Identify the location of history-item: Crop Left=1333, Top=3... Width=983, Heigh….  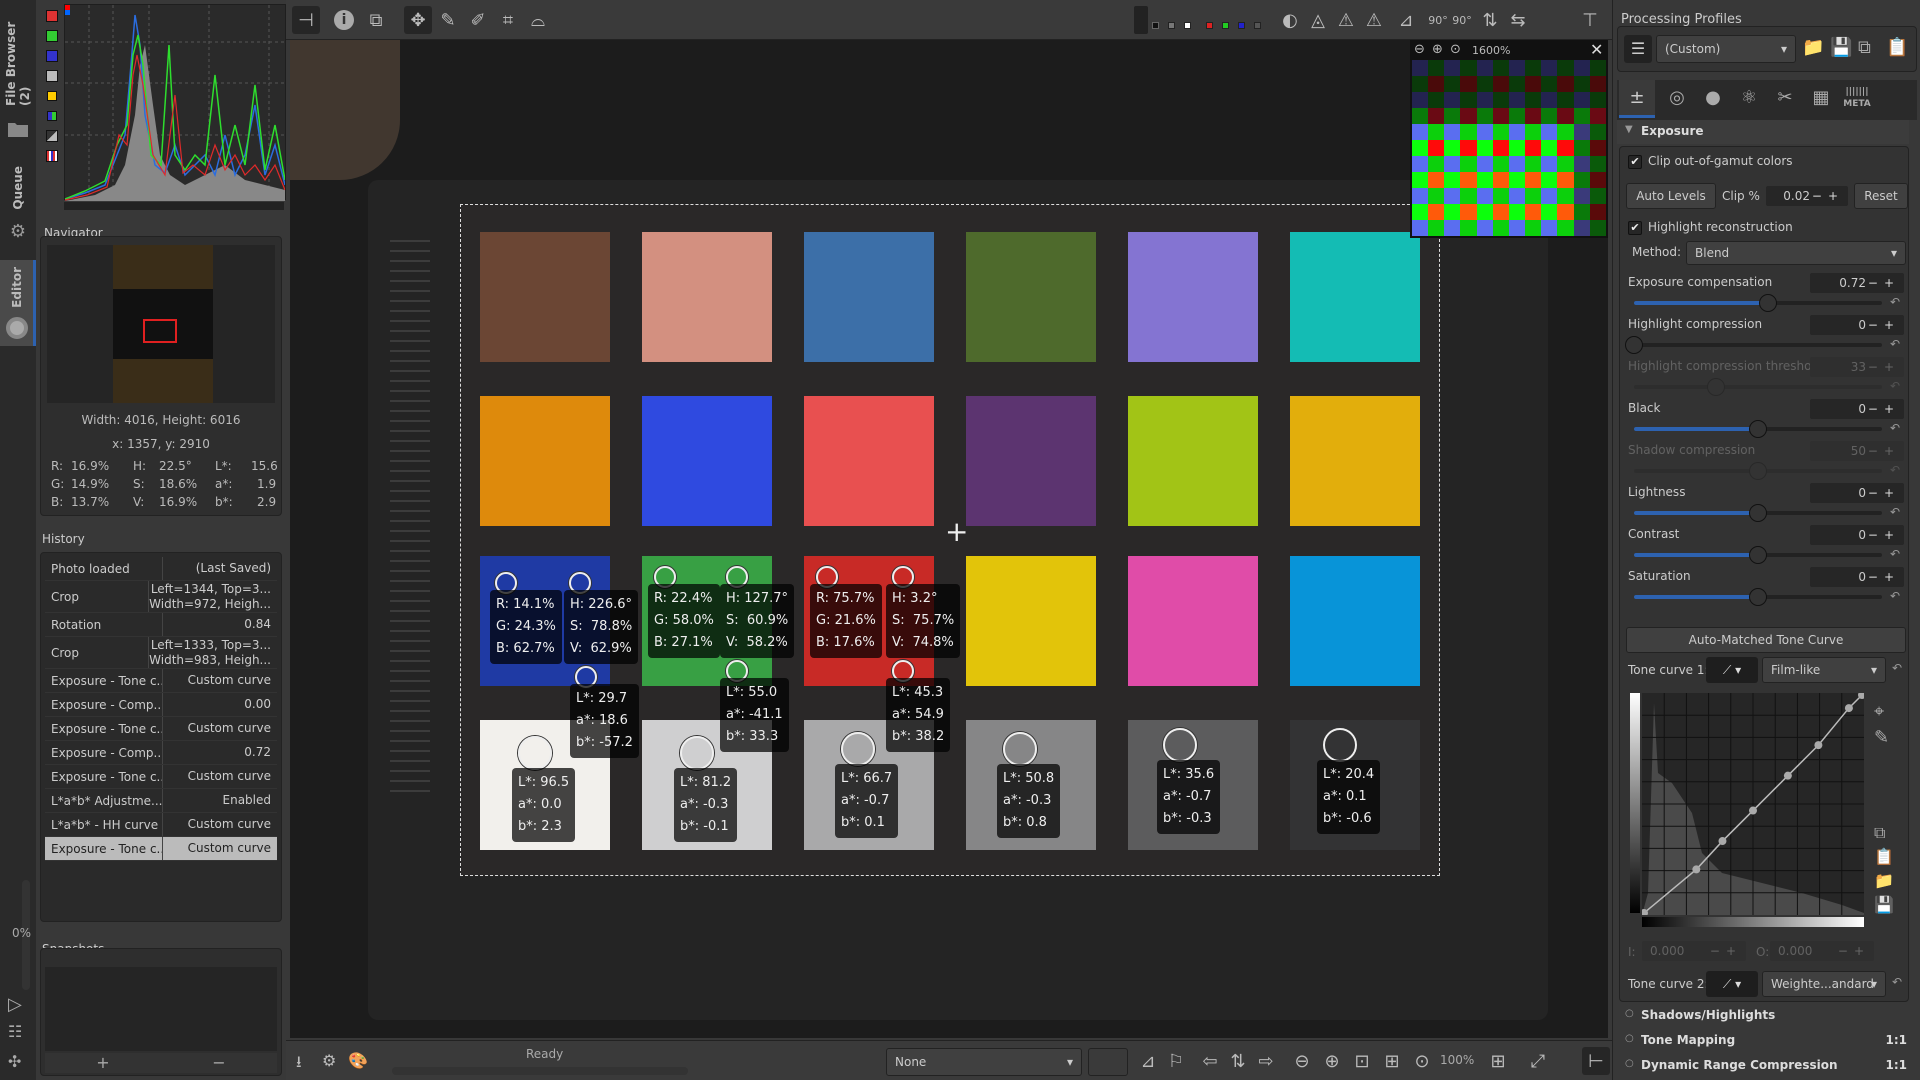
(161, 653).